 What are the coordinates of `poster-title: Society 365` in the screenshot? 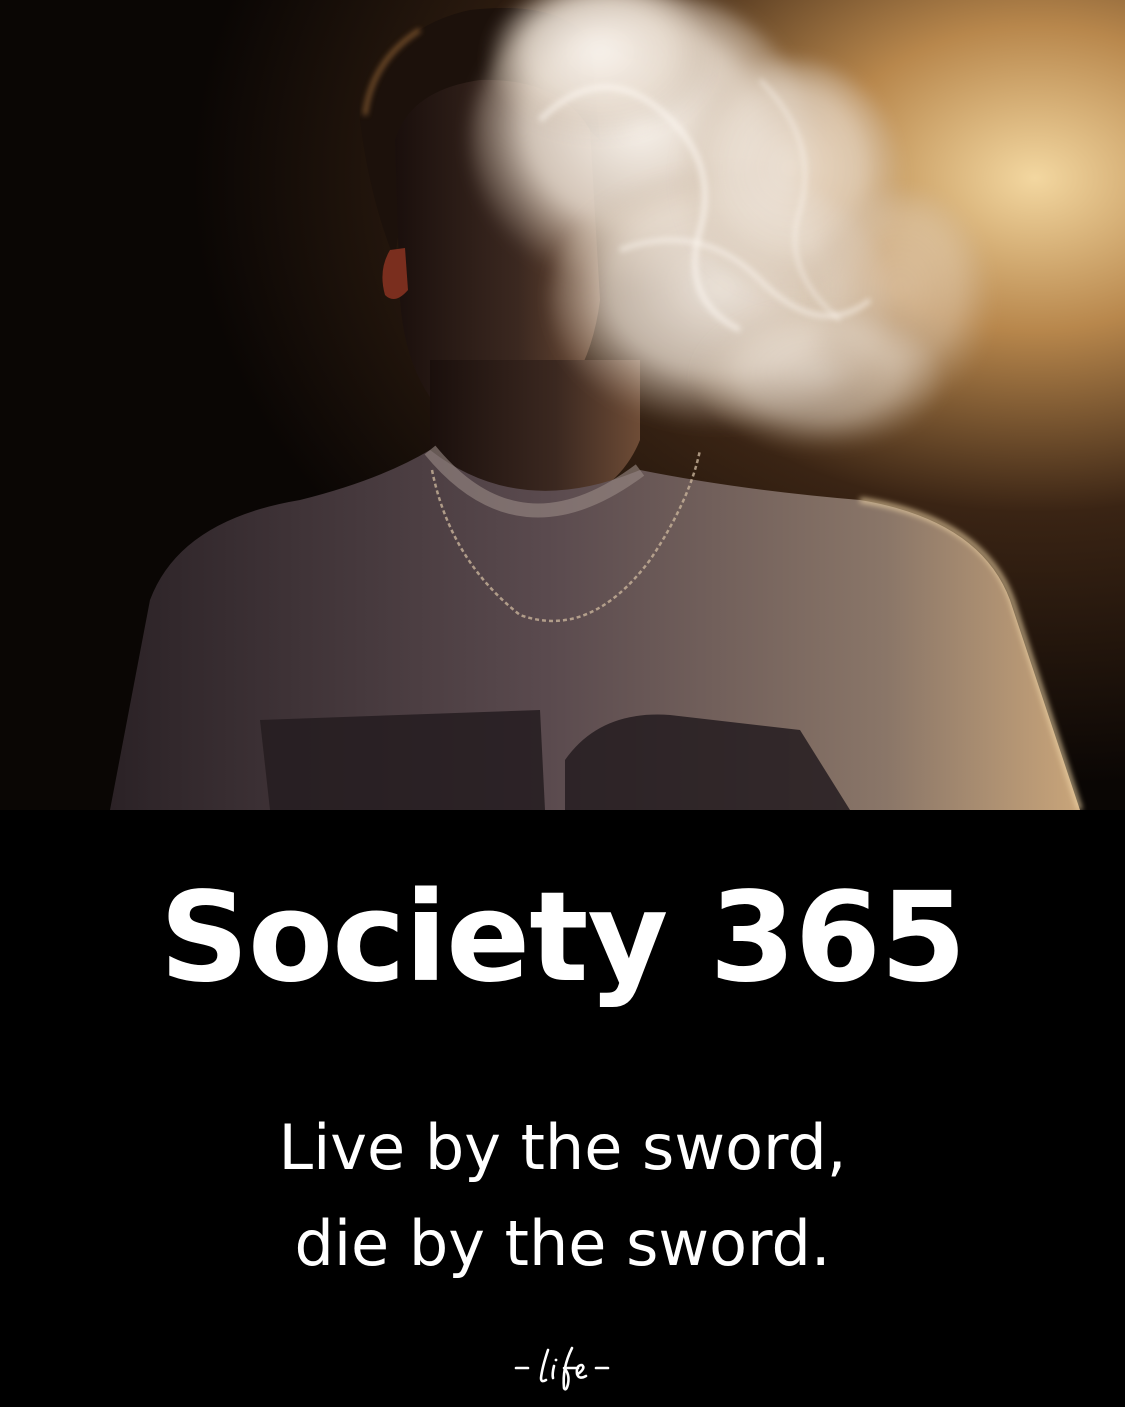 It's located at (563, 938).